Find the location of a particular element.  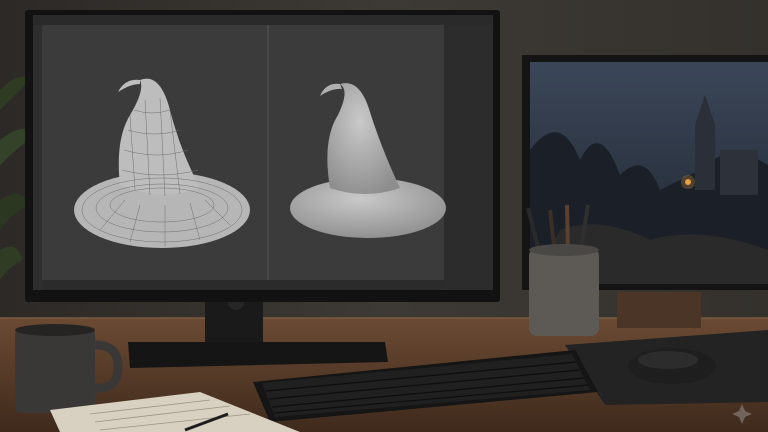

tool-palette is located at coordinates (37, 157).